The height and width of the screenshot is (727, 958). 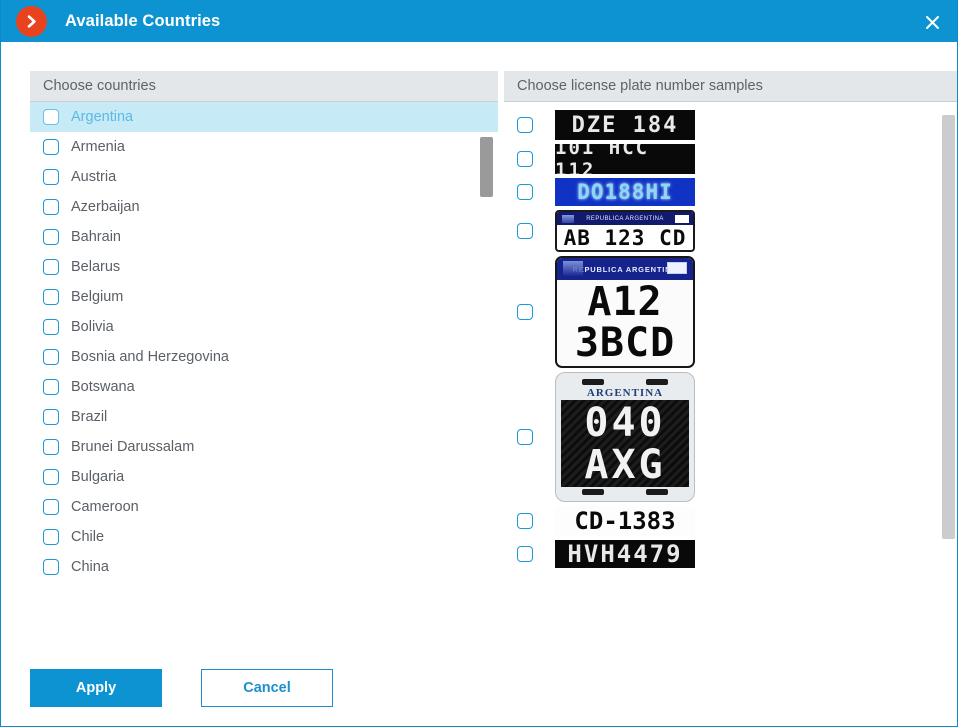 What do you see at coordinates (573, 268) in the screenshot?
I see `mercosur-icon` at bounding box center [573, 268].